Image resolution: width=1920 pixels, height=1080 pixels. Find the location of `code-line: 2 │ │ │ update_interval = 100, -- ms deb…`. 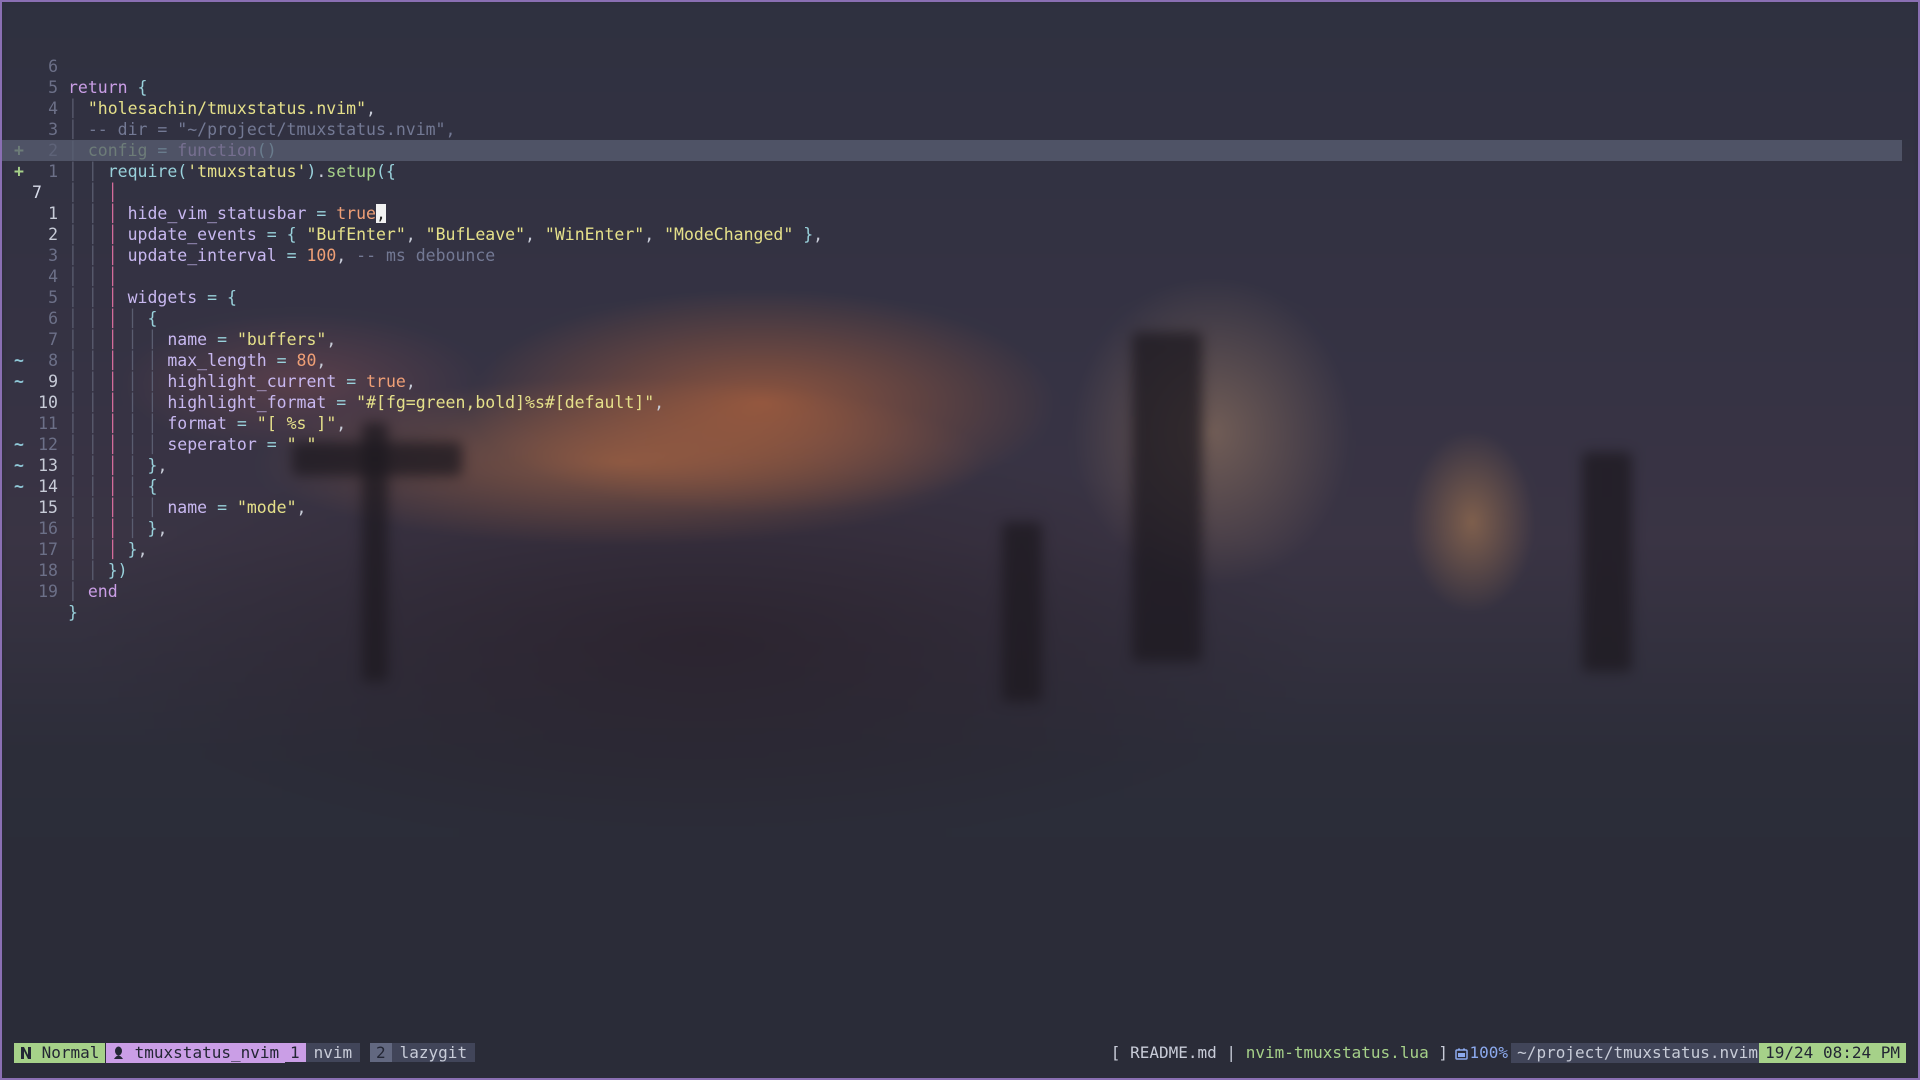

code-line: 2 │ │ │ update_interval = 100, -- ms deb… is located at coordinates (960, 223).